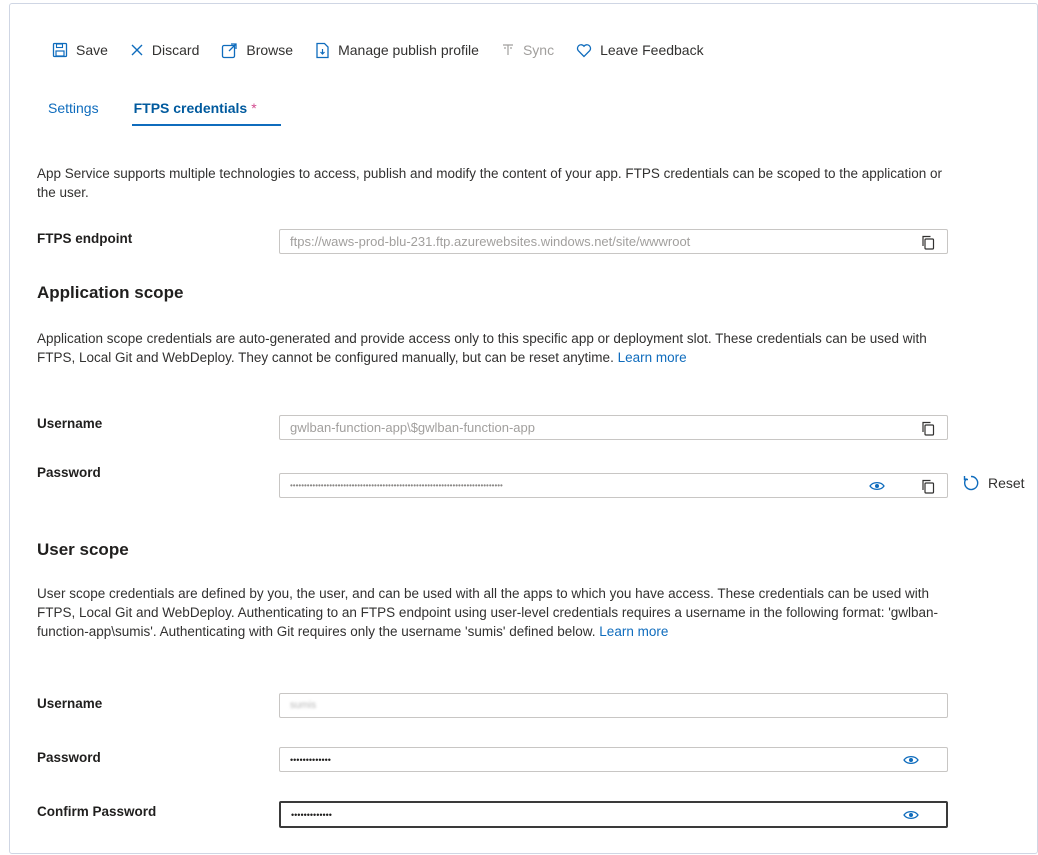 The width and height of the screenshot is (1038, 855). Describe the element at coordinates (303, 705) in the screenshot. I see `user-username-value: sumis` at that location.